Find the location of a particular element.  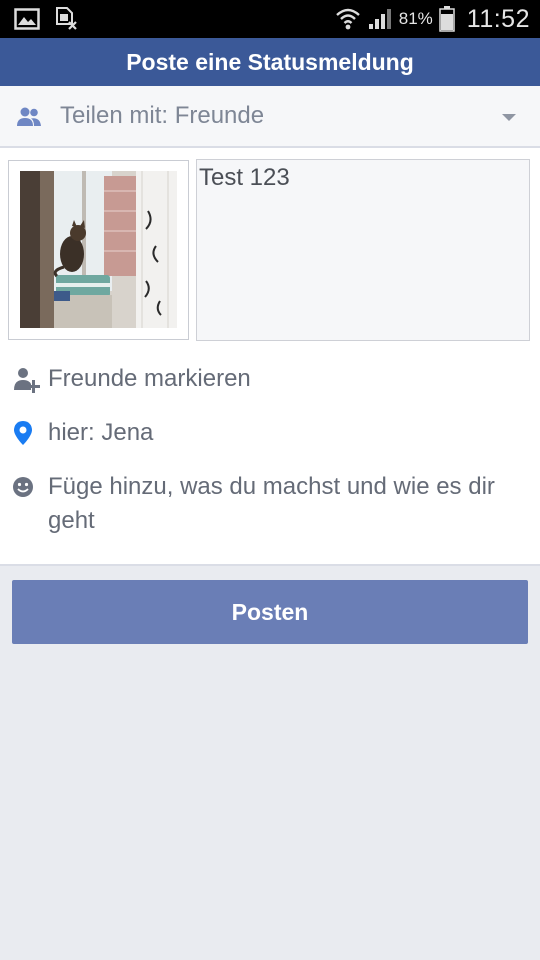

post-button: Posten is located at coordinates (270, 612).